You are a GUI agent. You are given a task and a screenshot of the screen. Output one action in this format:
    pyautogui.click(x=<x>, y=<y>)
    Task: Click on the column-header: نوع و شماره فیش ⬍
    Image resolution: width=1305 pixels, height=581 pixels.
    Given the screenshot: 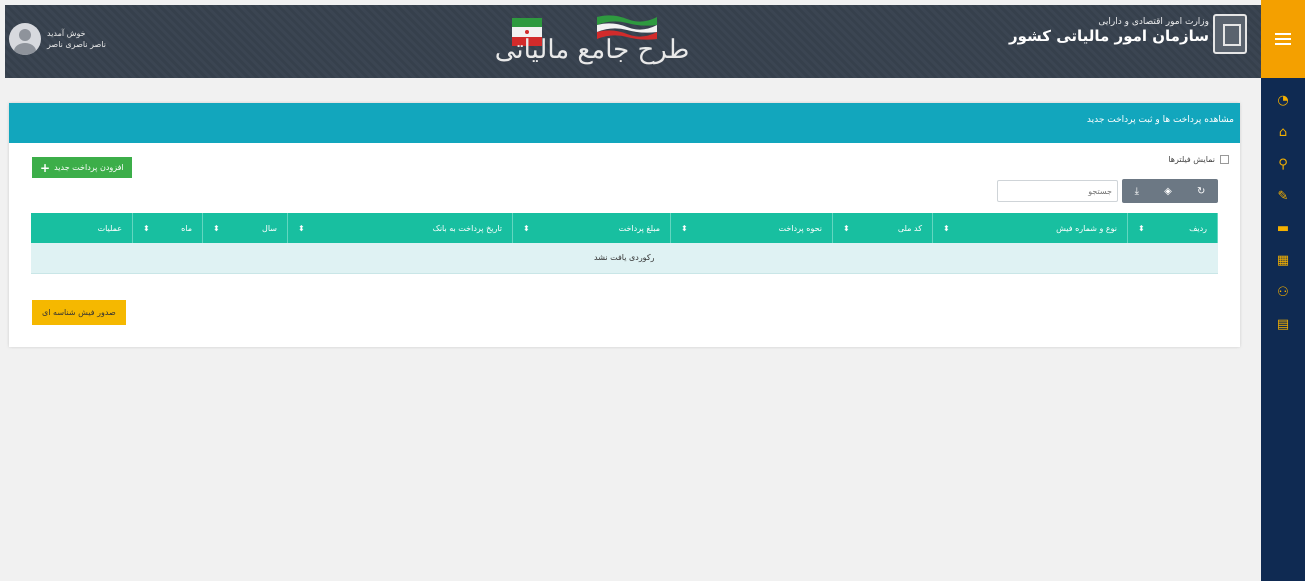 What is the action you would take?
    pyautogui.click(x=1030, y=228)
    